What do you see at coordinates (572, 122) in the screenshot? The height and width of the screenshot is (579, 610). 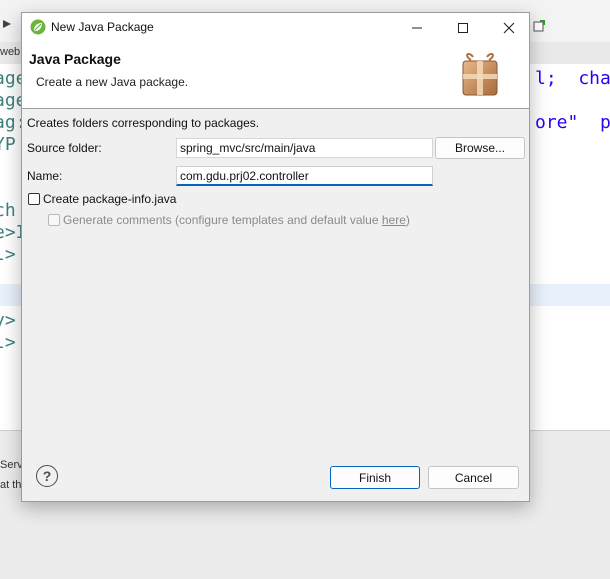 I see `code-line-right: ore" pr` at bounding box center [572, 122].